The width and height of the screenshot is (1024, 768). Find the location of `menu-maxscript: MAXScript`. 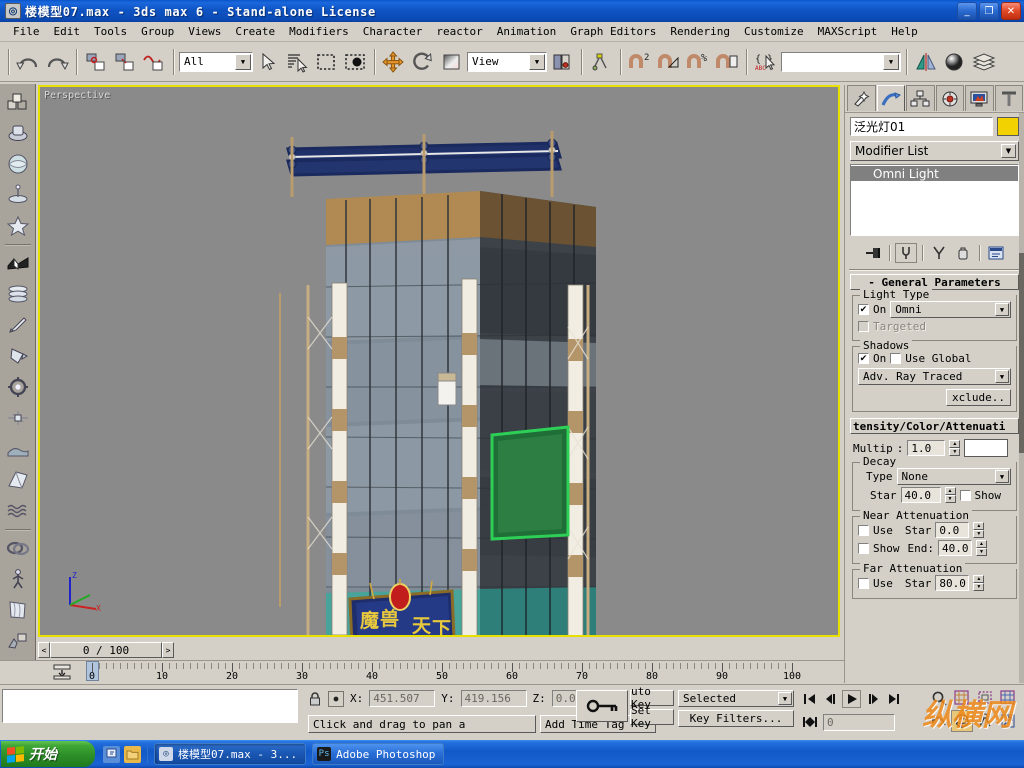

menu-maxscript: MAXScript is located at coordinates (848, 31).